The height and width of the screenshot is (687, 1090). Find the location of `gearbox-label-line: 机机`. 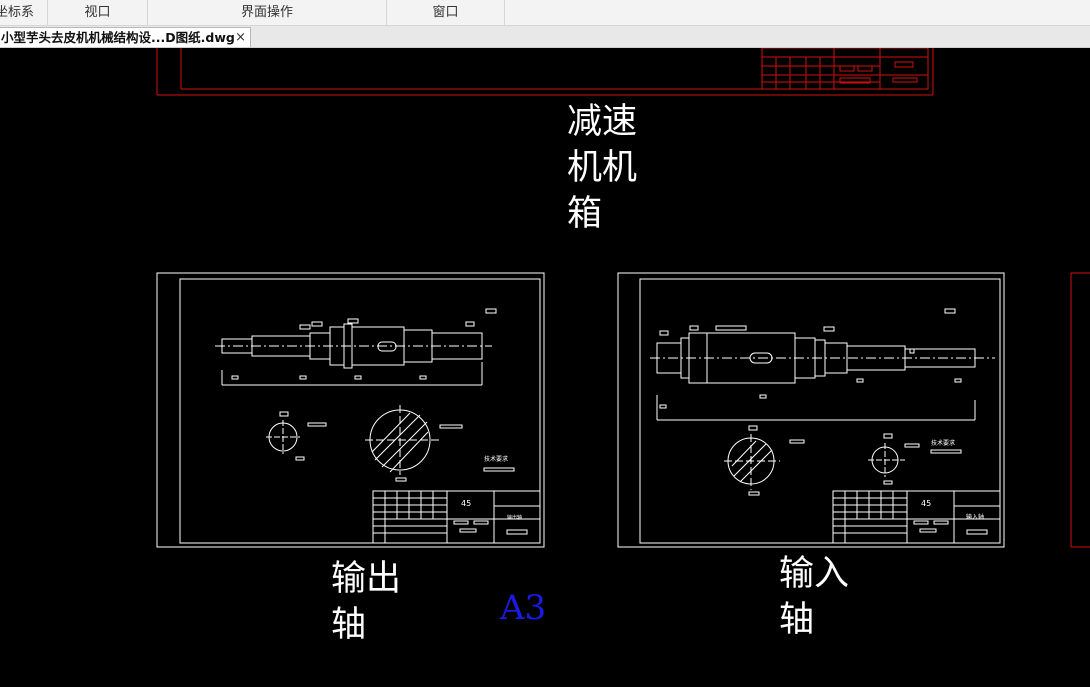

gearbox-label-line: 机机 is located at coordinates (602, 168).